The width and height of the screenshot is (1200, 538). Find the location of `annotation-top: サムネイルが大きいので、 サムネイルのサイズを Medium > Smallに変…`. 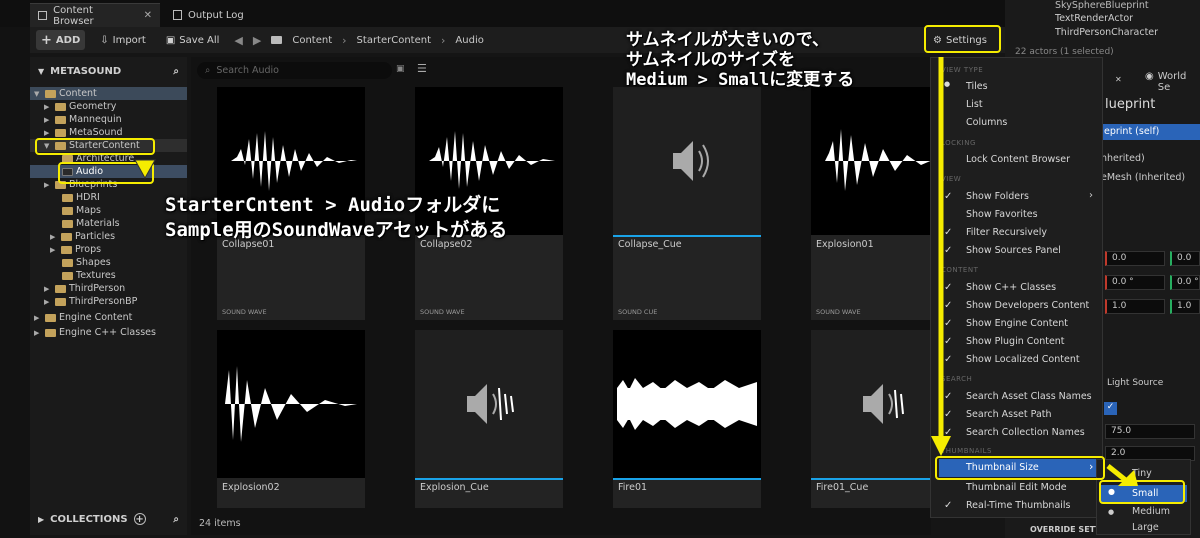

annotation-top: サムネイルが大きいので、 サムネイルのサイズを Medium > Smallに変… is located at coordinates (740, 60).